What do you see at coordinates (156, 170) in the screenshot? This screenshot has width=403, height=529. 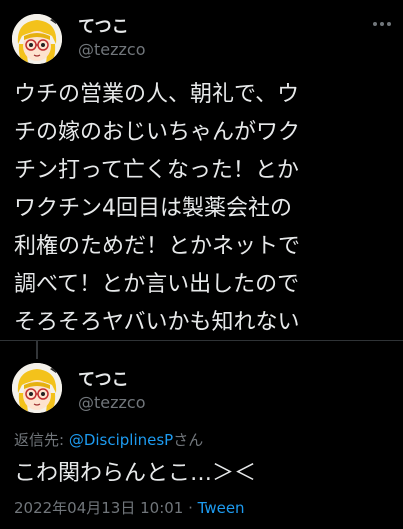 I see `tweet-body-line: チン打って亡くなった！とか` at bounding box center [156, 170].